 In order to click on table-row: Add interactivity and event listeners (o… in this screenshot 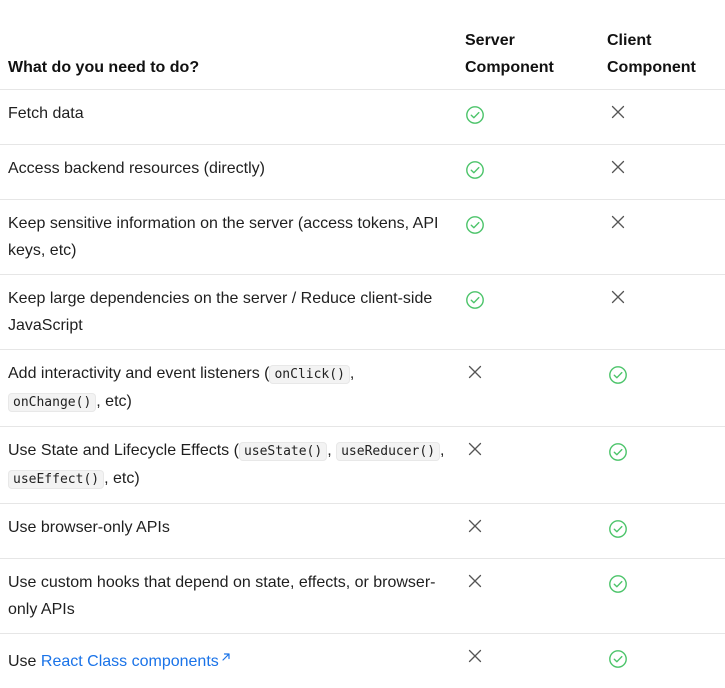, I will do `click(362, 388)`.